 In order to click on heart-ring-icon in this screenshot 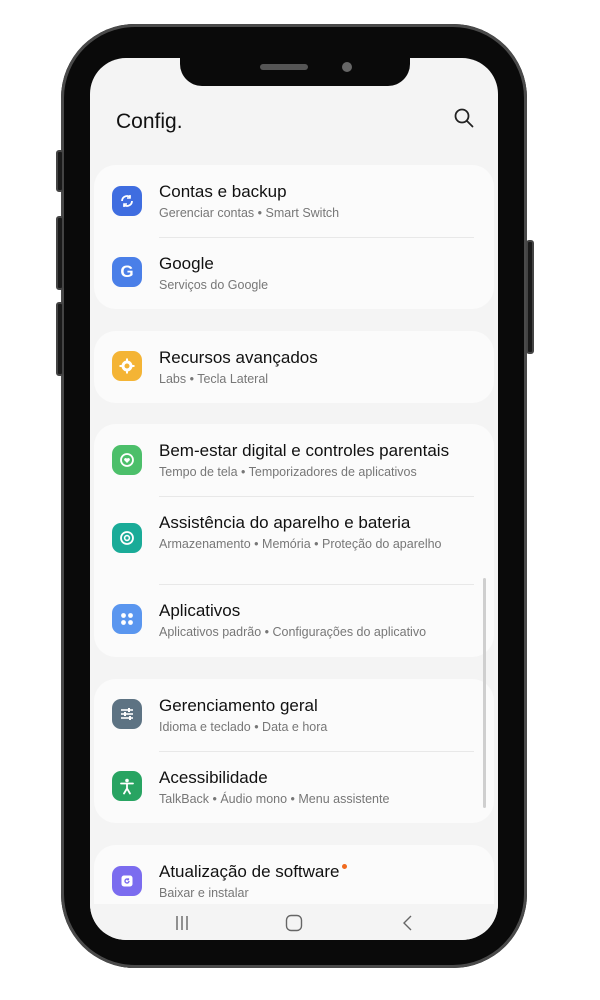, I will do `click(127, 460)`.